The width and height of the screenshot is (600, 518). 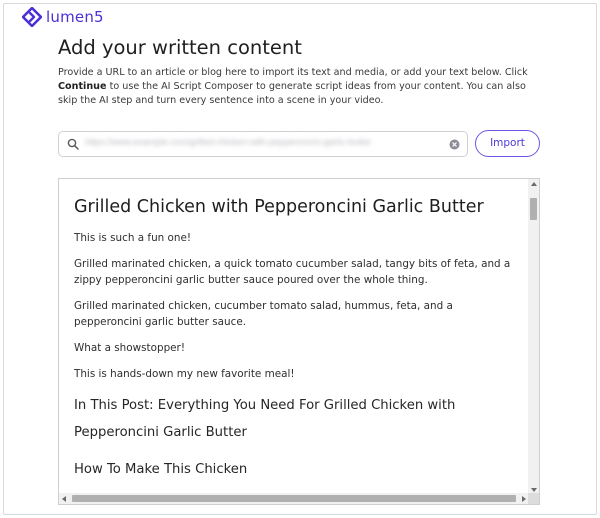 What do you see at coordinates (32, 17) in the screenshot?
I see `lumen5-logo-icon` at bounding box center [32, 17].